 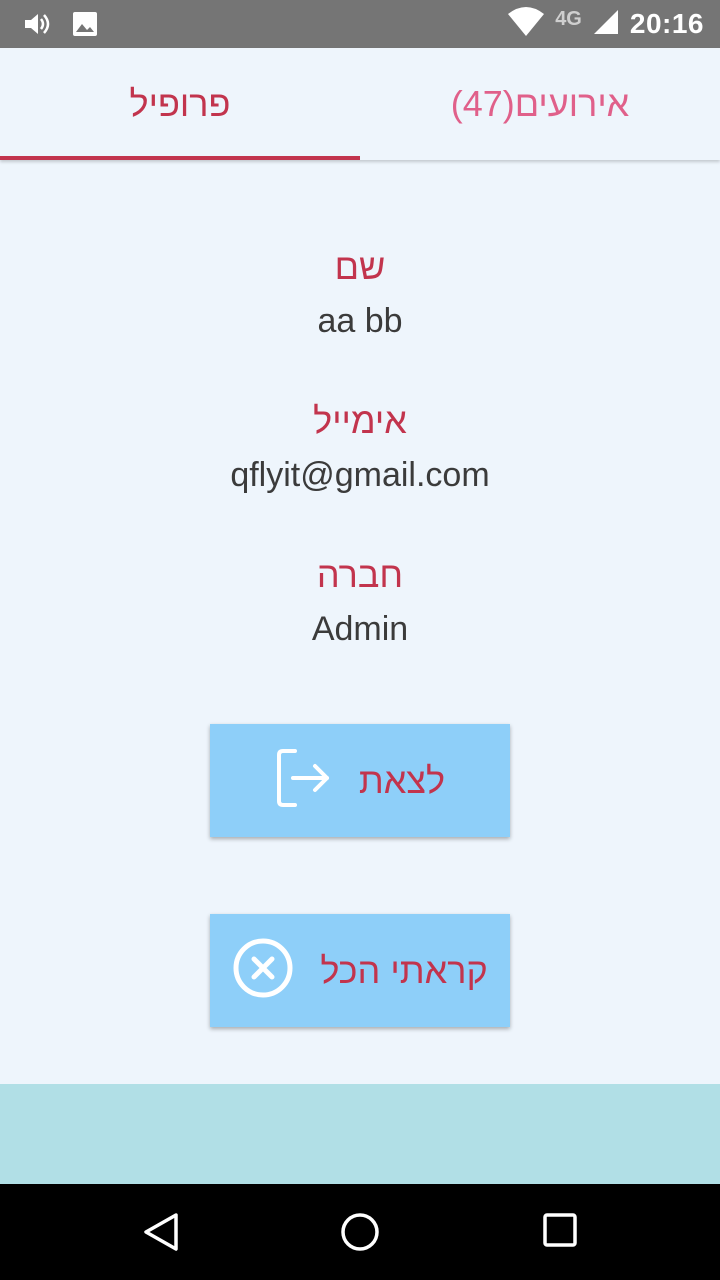 What do you see at coordinates (360, 293) in the screenshot?
I see `name-field: שם aa bb` at bounding box center [360, 293].